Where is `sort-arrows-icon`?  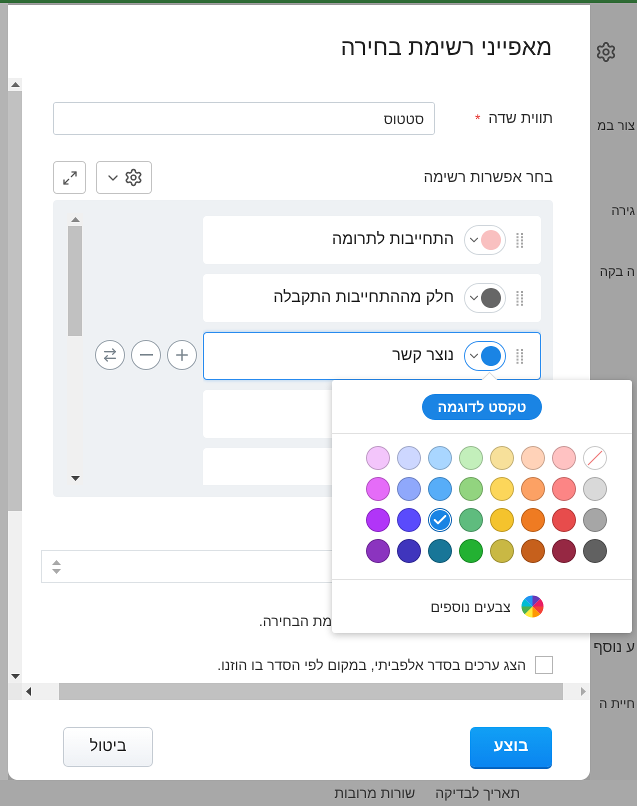
sort-arrows-icon is located at coordinates (56, 567).